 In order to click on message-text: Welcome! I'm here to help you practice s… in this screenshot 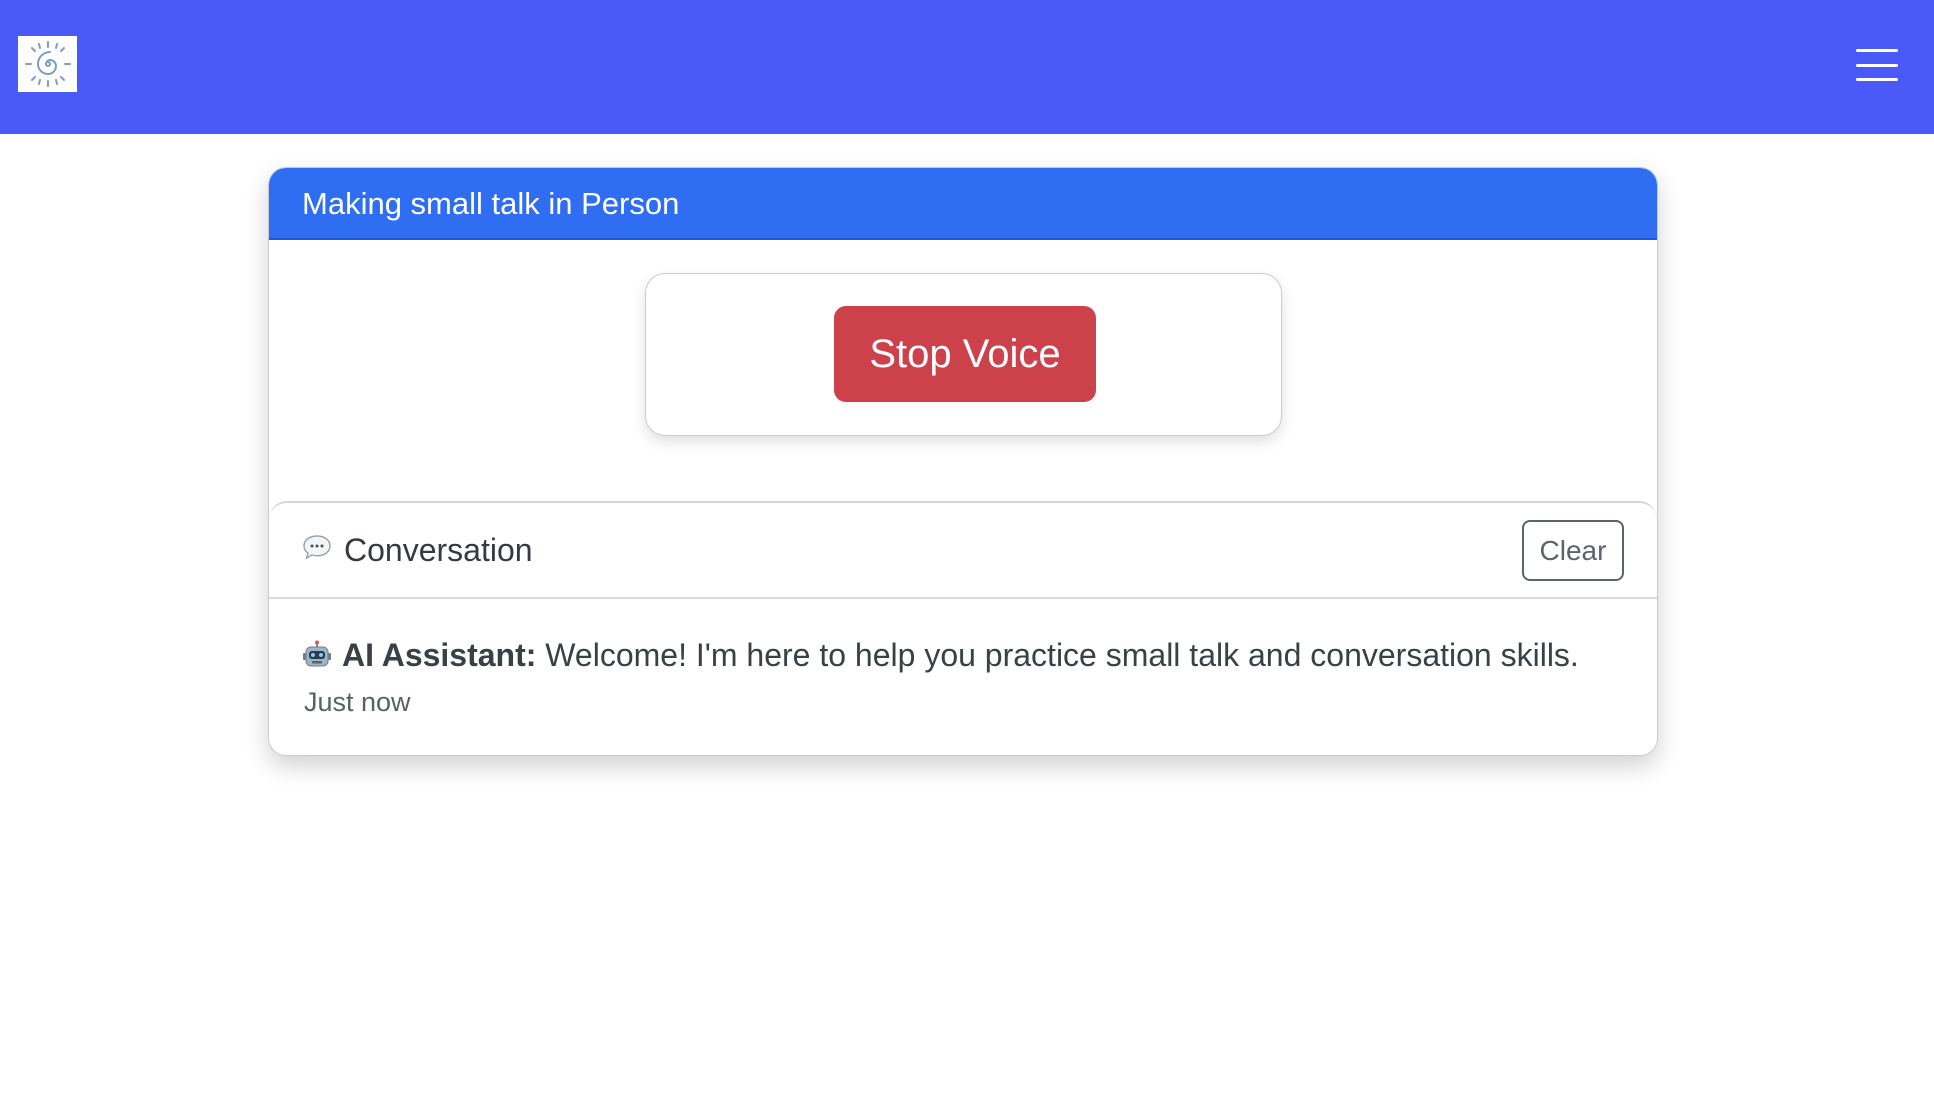, I will do `click(1062, 655)`.